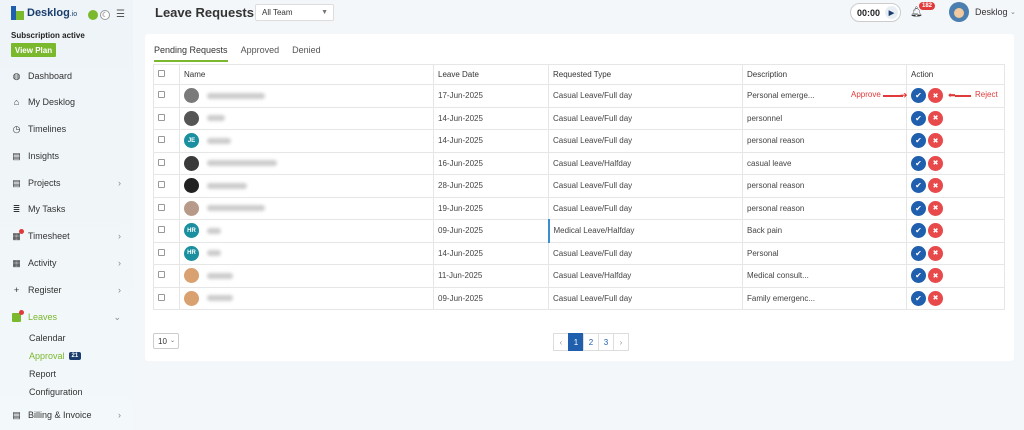  I want to click on leave-date-cell: 11-Jun-2025, so click(491, 276).